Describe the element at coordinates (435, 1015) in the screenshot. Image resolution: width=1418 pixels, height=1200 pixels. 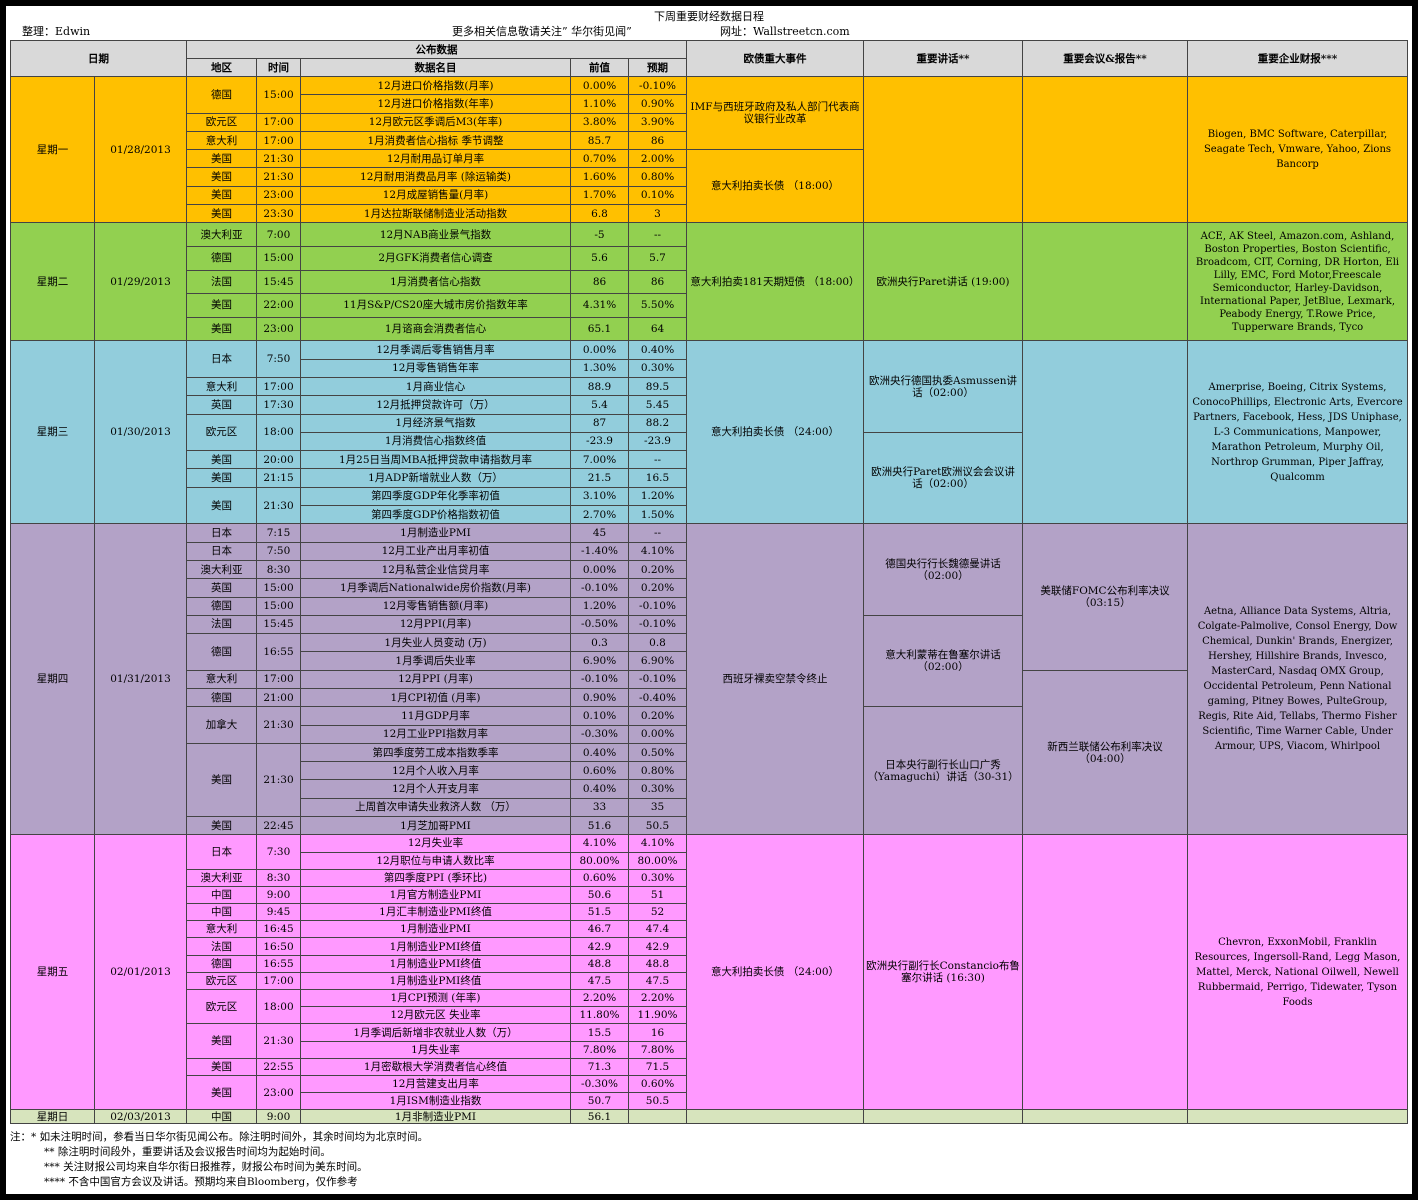
I see `item-cell: 12月欧元区 失业率` at that location.